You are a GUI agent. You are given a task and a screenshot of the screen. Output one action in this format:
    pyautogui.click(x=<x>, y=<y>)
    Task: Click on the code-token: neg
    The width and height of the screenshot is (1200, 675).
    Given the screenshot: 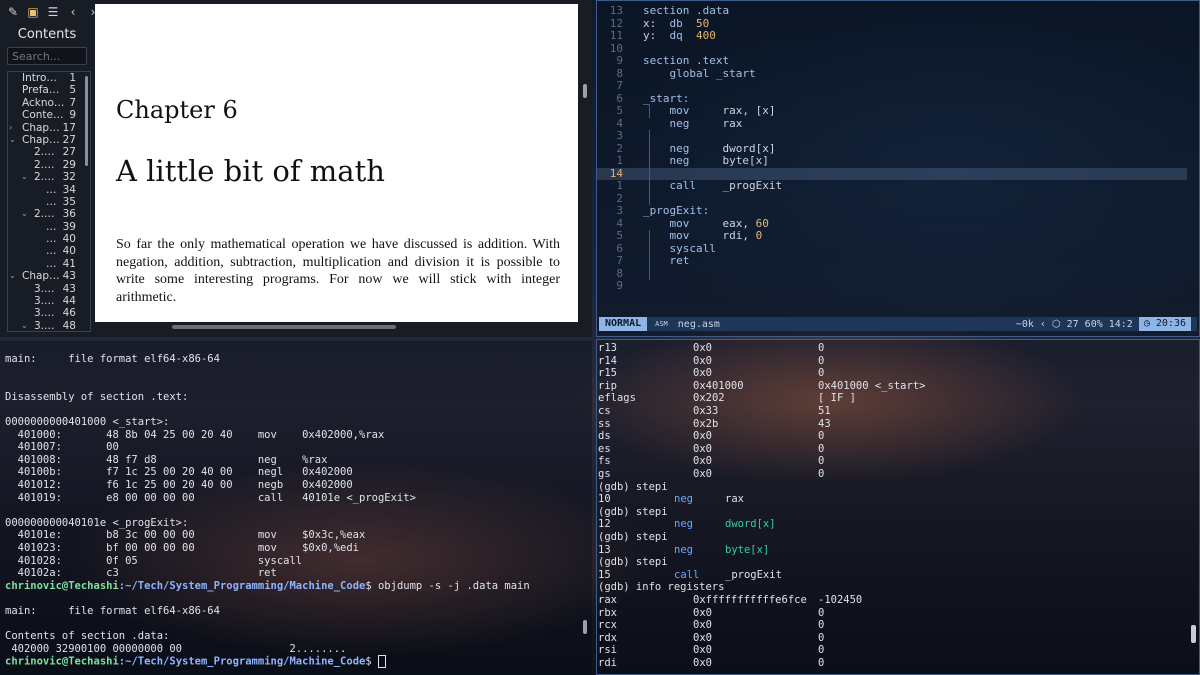 What is the action you would take?
    pyautogui.click(x=679, y=148)
    